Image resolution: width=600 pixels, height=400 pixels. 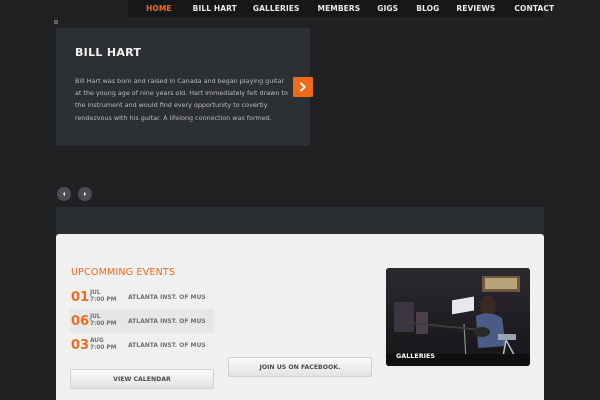 What do you see at coordinates (80, 297) in the screenshot?
I see `event-day: 01` at bounding box center [80, 297].